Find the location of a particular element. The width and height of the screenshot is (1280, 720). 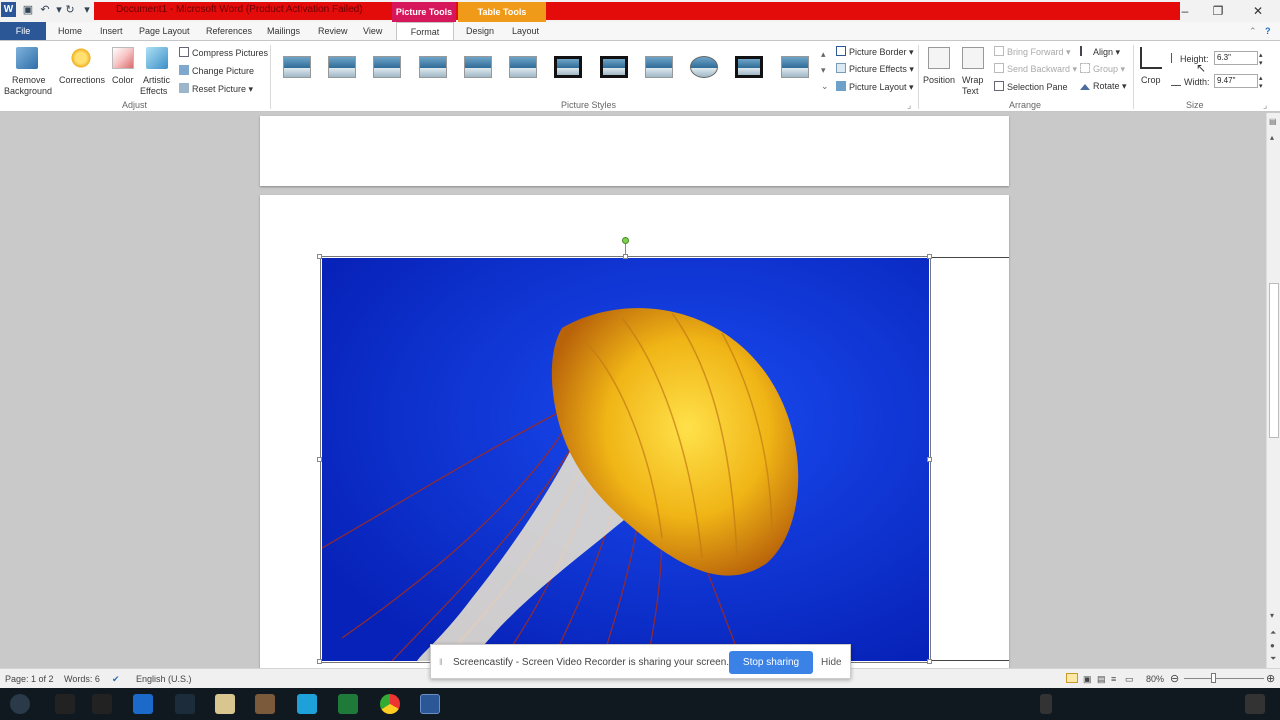

zoom-slider-thumb is located at coordinates (1213, 678).